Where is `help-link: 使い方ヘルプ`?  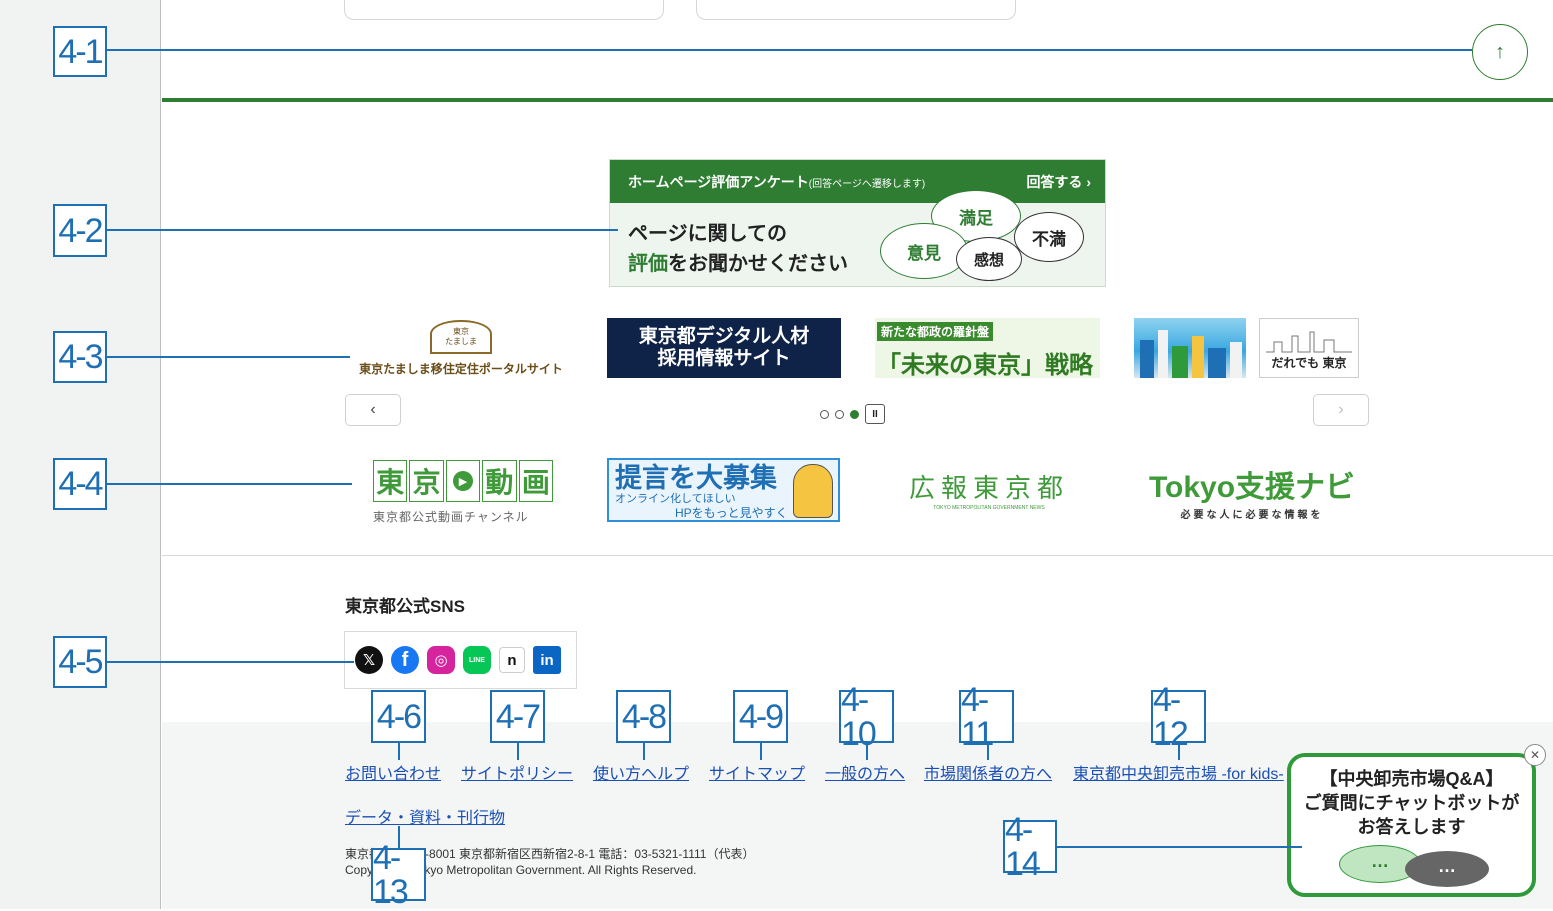 help-link: 使い方ヘルプ is located at coordinates (641, 772).